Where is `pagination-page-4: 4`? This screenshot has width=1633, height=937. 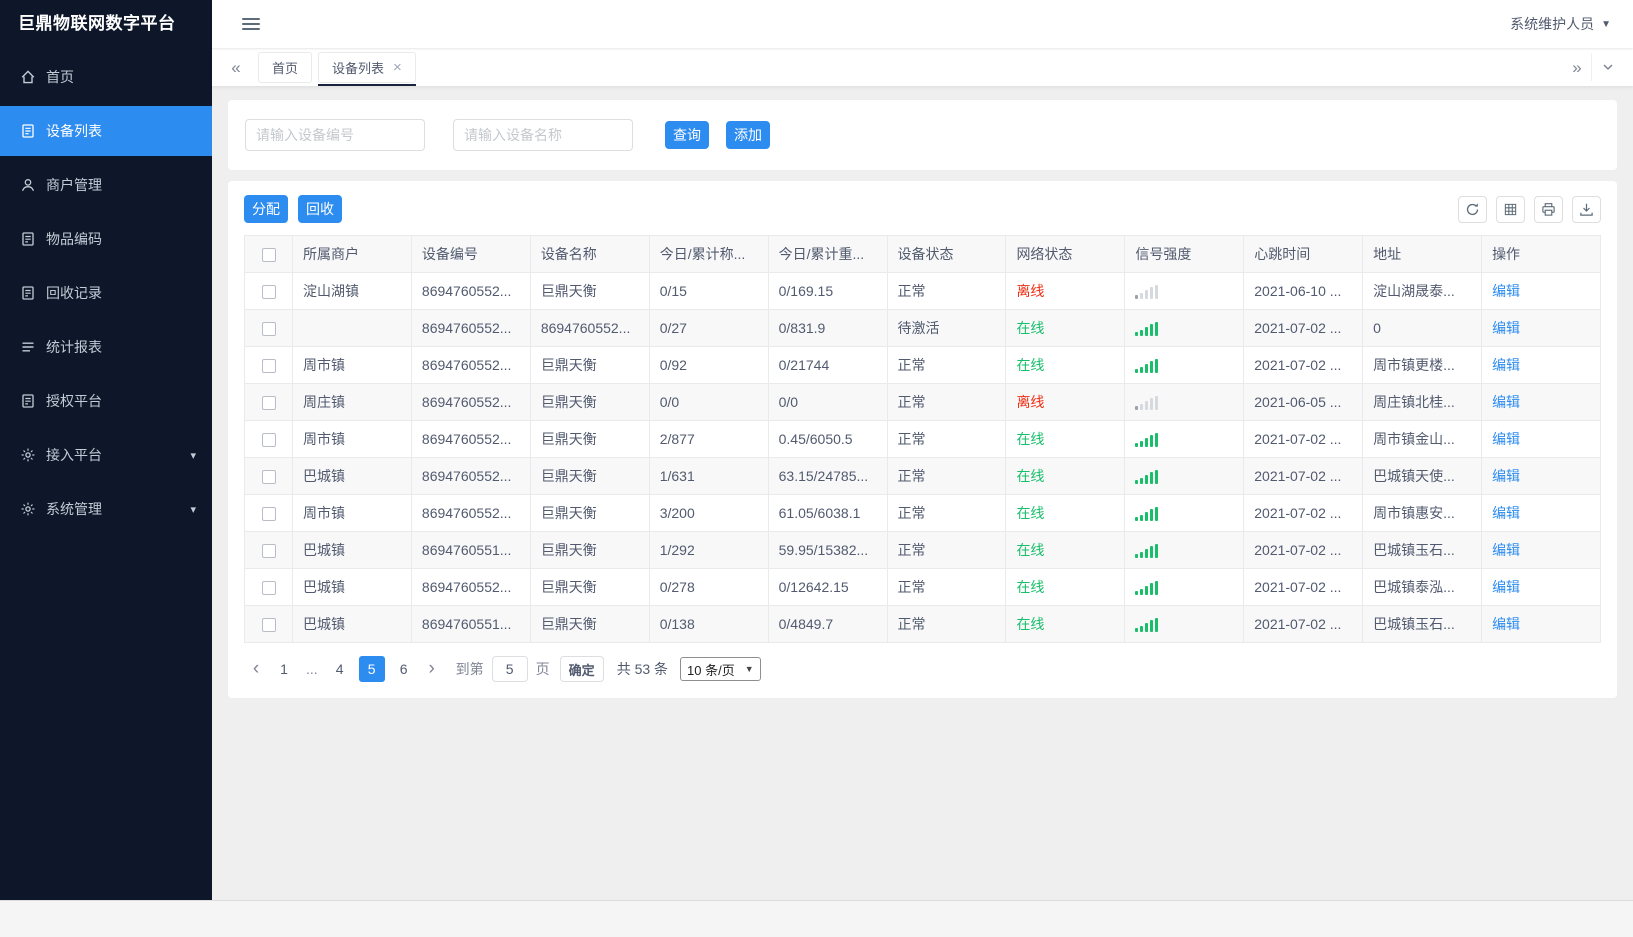
pagination-page-4: 4 is located at coordinates (340, 669).